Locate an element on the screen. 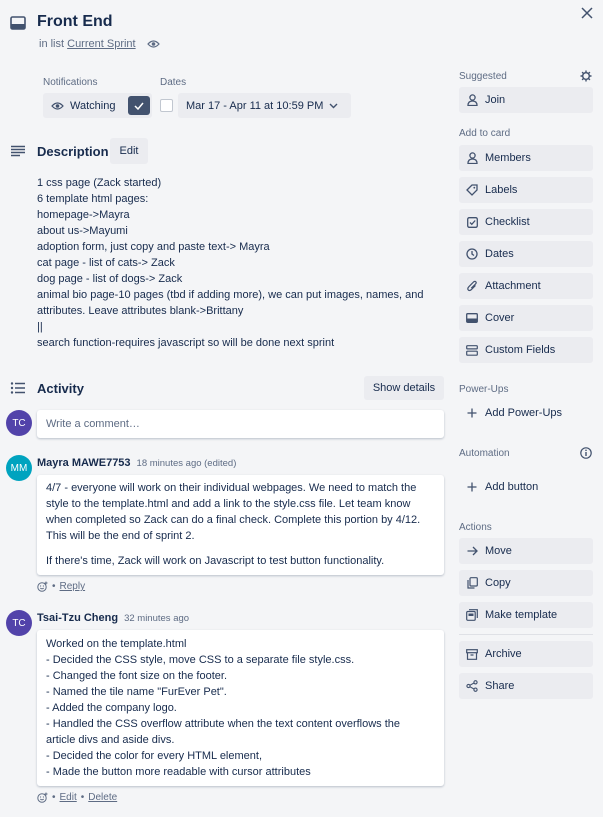  add-power-ups-label: Add Power-Ups is located at coordinates (524, 413).